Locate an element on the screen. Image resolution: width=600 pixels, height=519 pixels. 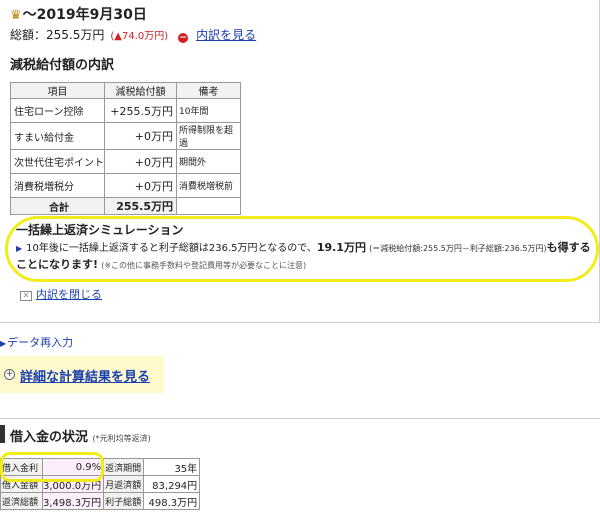
loan-label: 返済期間 is located at coordinates (124, 467).